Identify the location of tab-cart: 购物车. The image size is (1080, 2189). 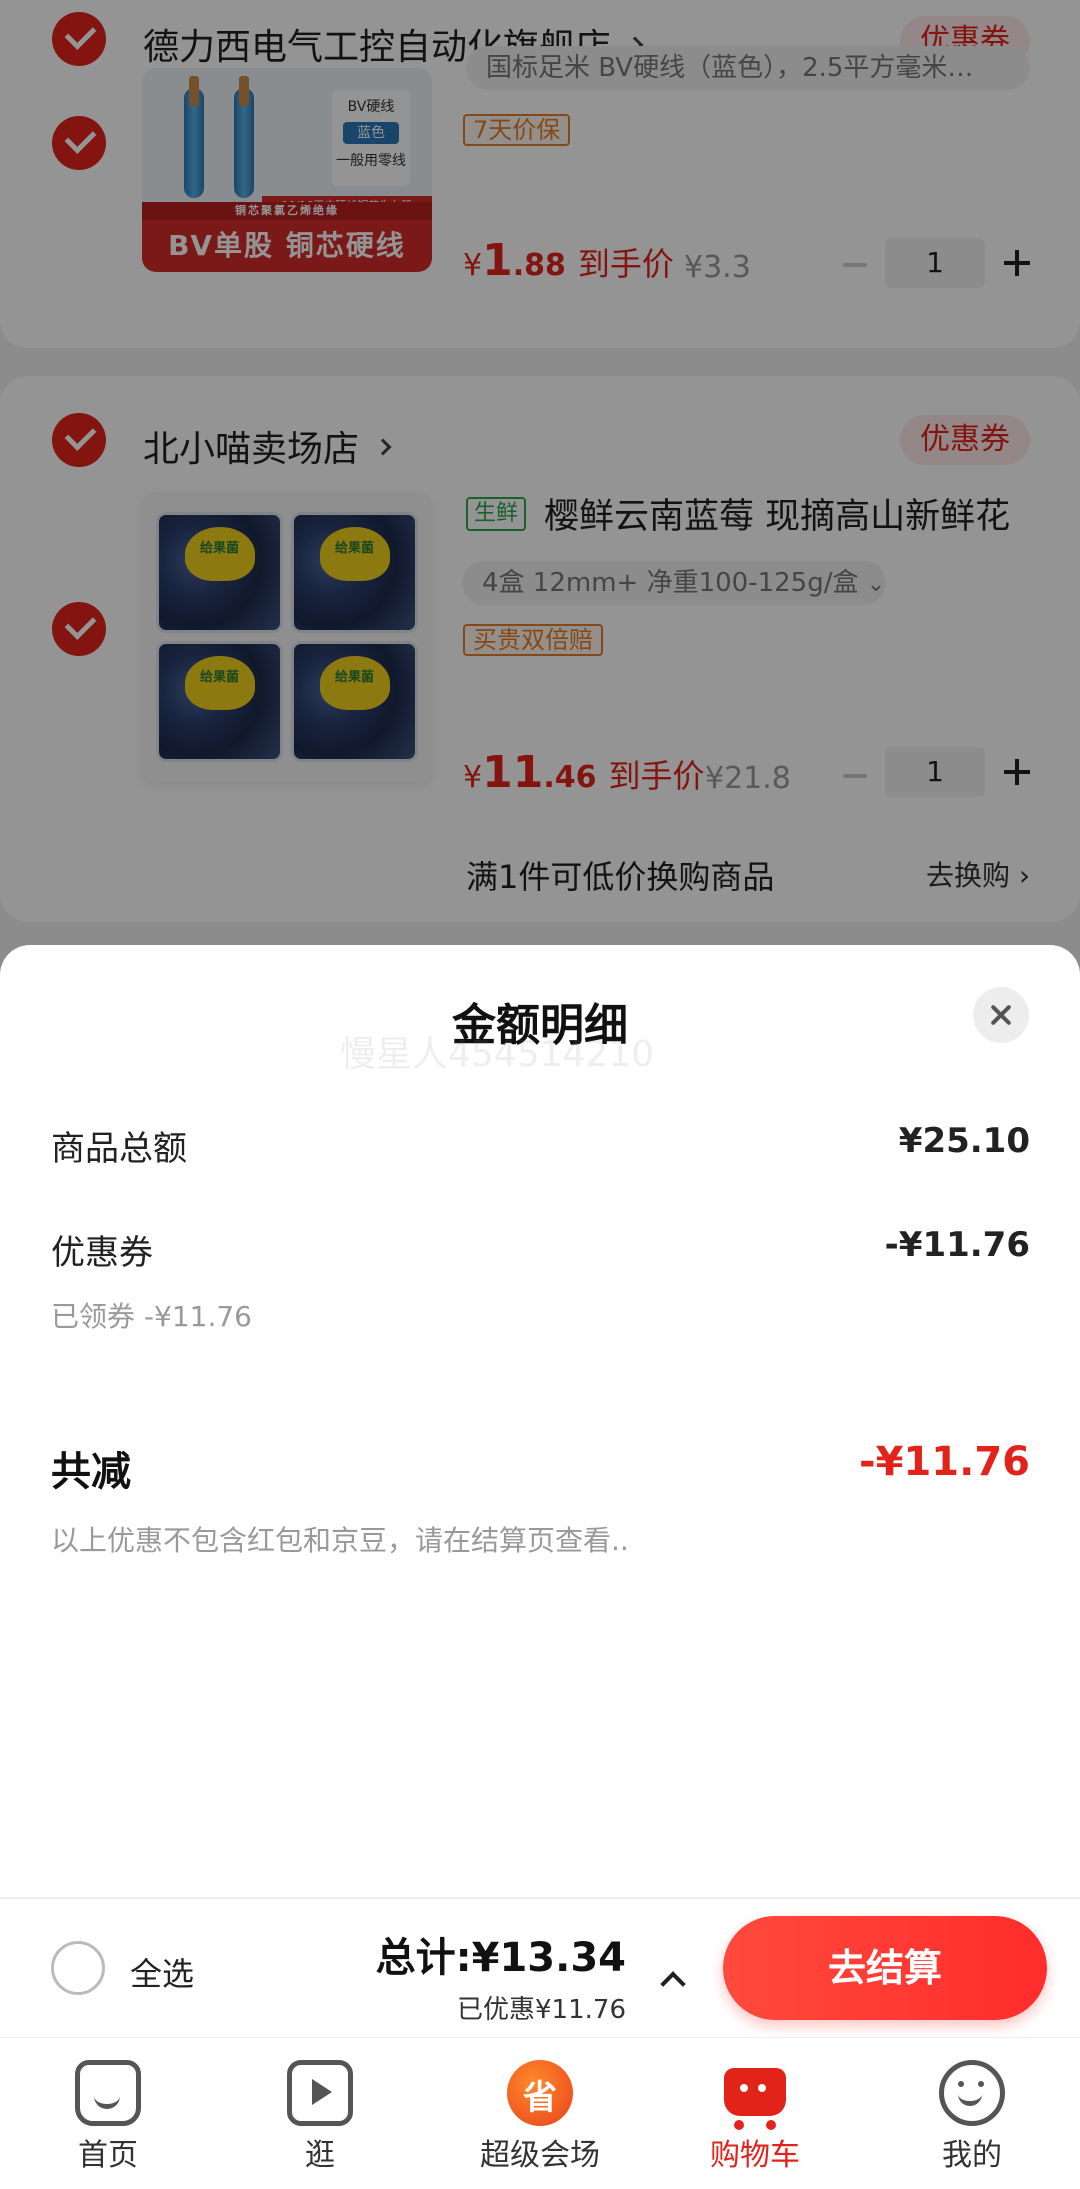
(755, 2113).